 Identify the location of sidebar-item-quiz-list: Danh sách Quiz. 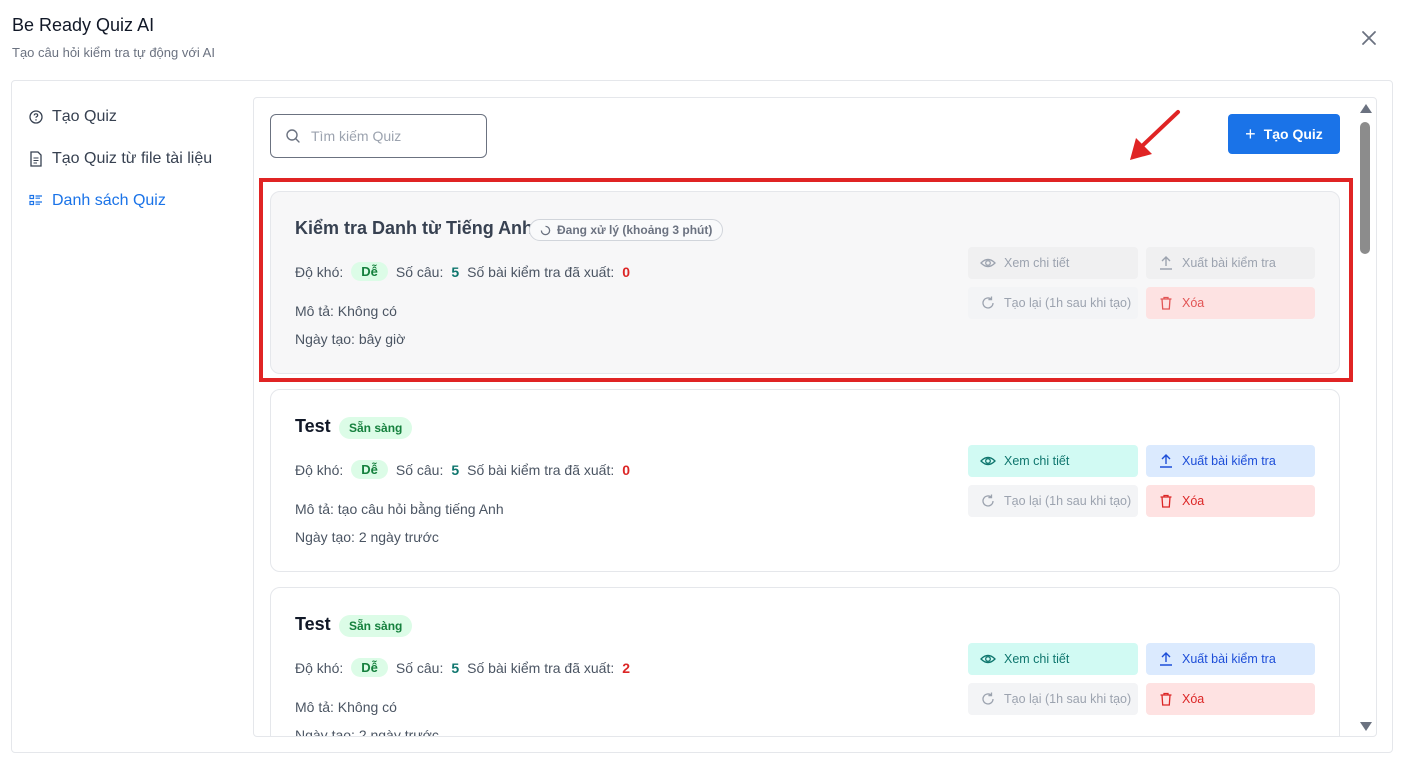
(133, 201).